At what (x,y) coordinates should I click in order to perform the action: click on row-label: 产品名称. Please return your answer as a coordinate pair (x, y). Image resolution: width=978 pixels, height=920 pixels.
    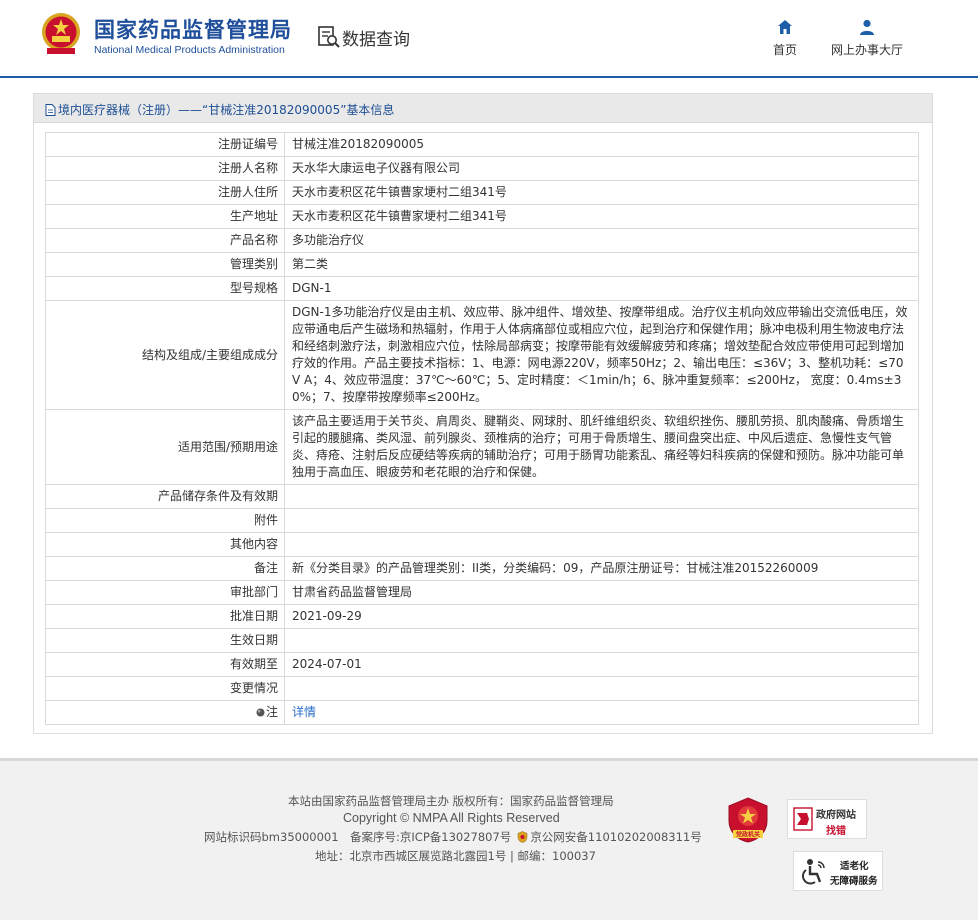
    Looking at the image, I should click on (165, 240).